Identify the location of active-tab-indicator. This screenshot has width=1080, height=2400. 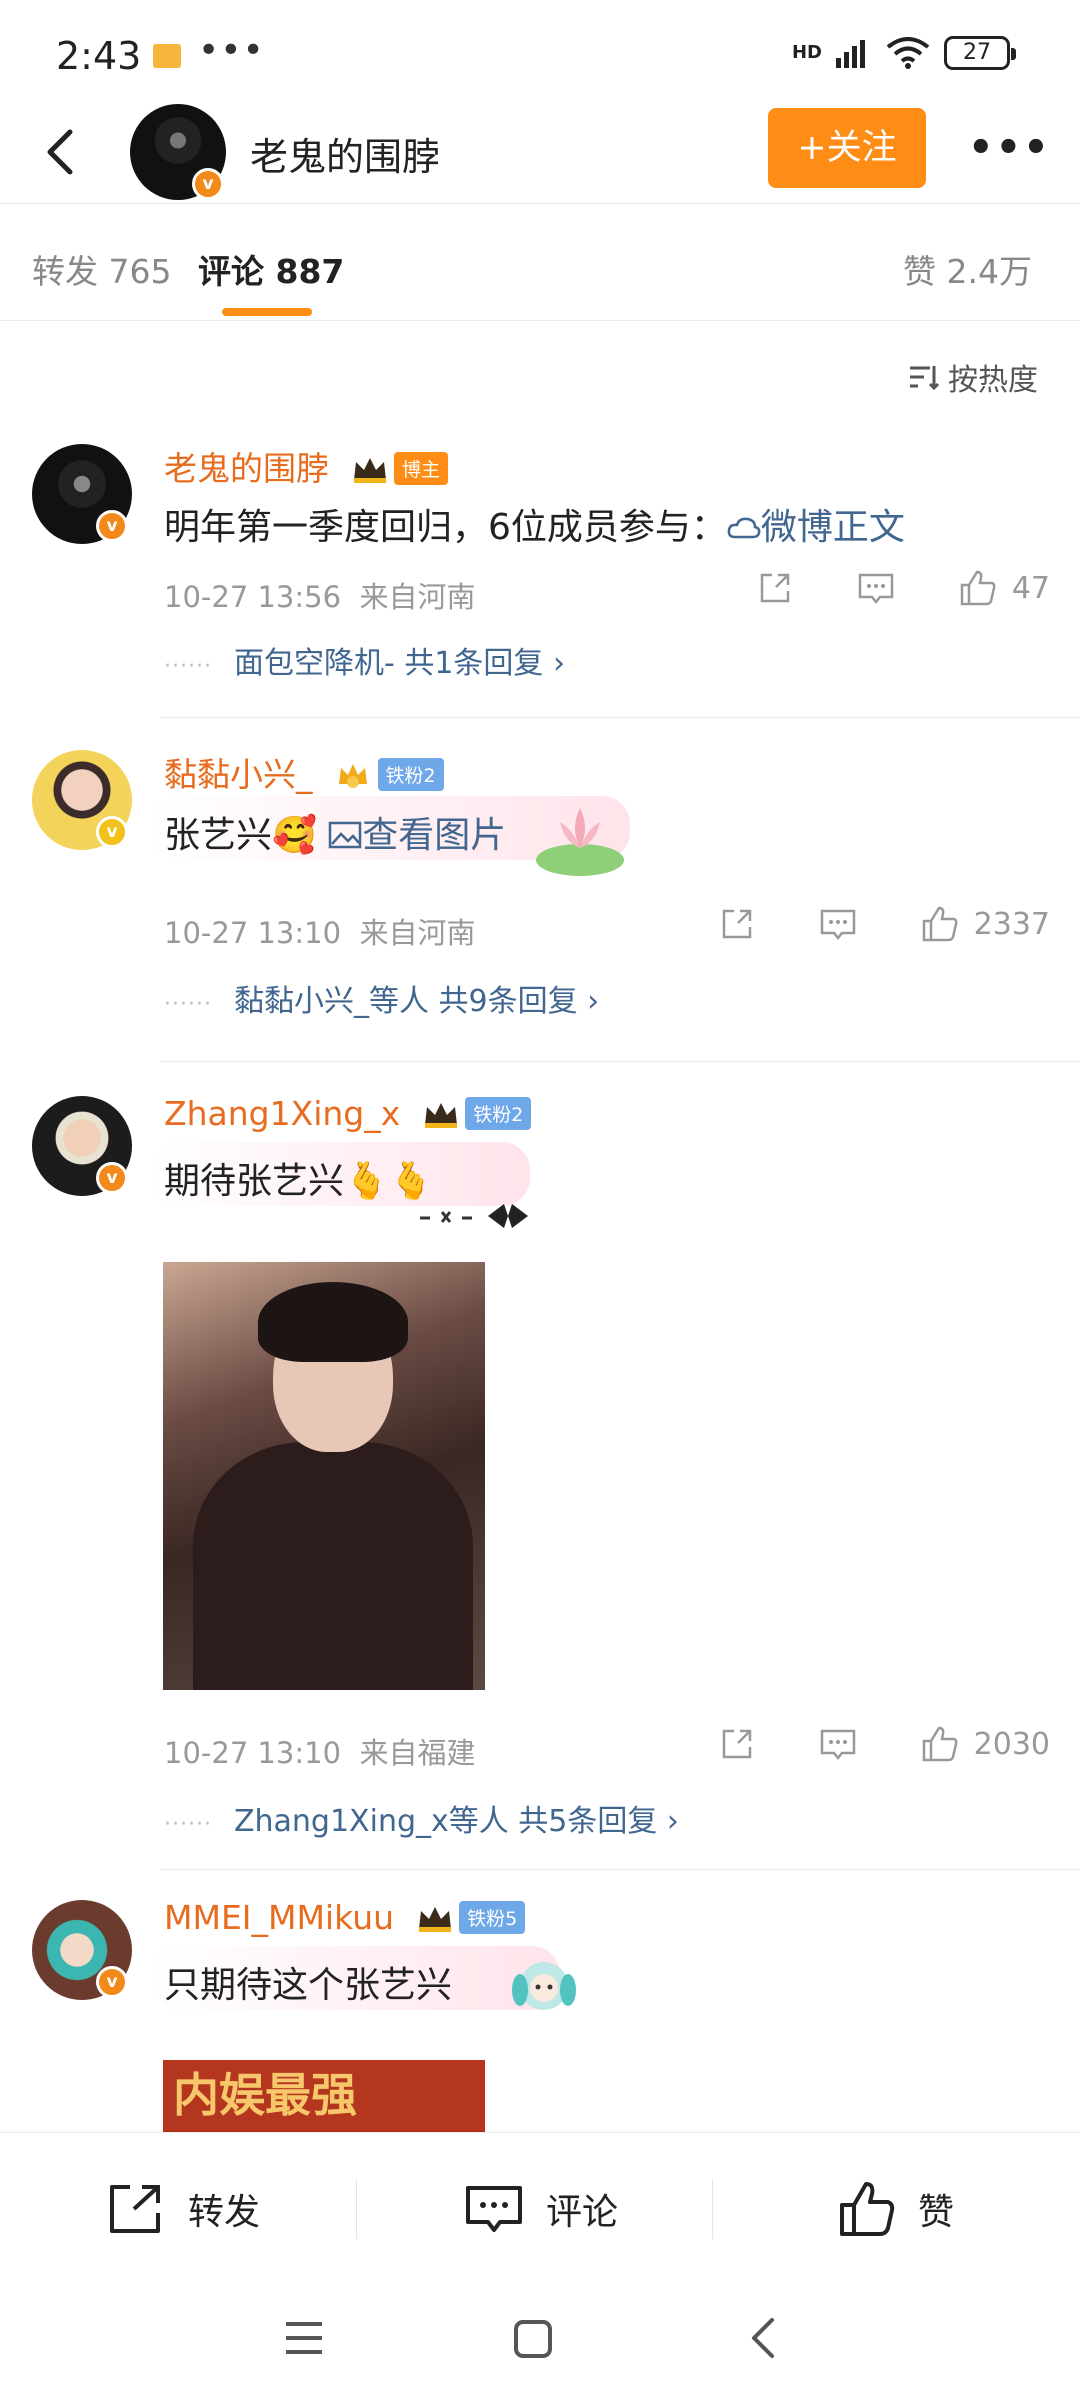
(267, 312).